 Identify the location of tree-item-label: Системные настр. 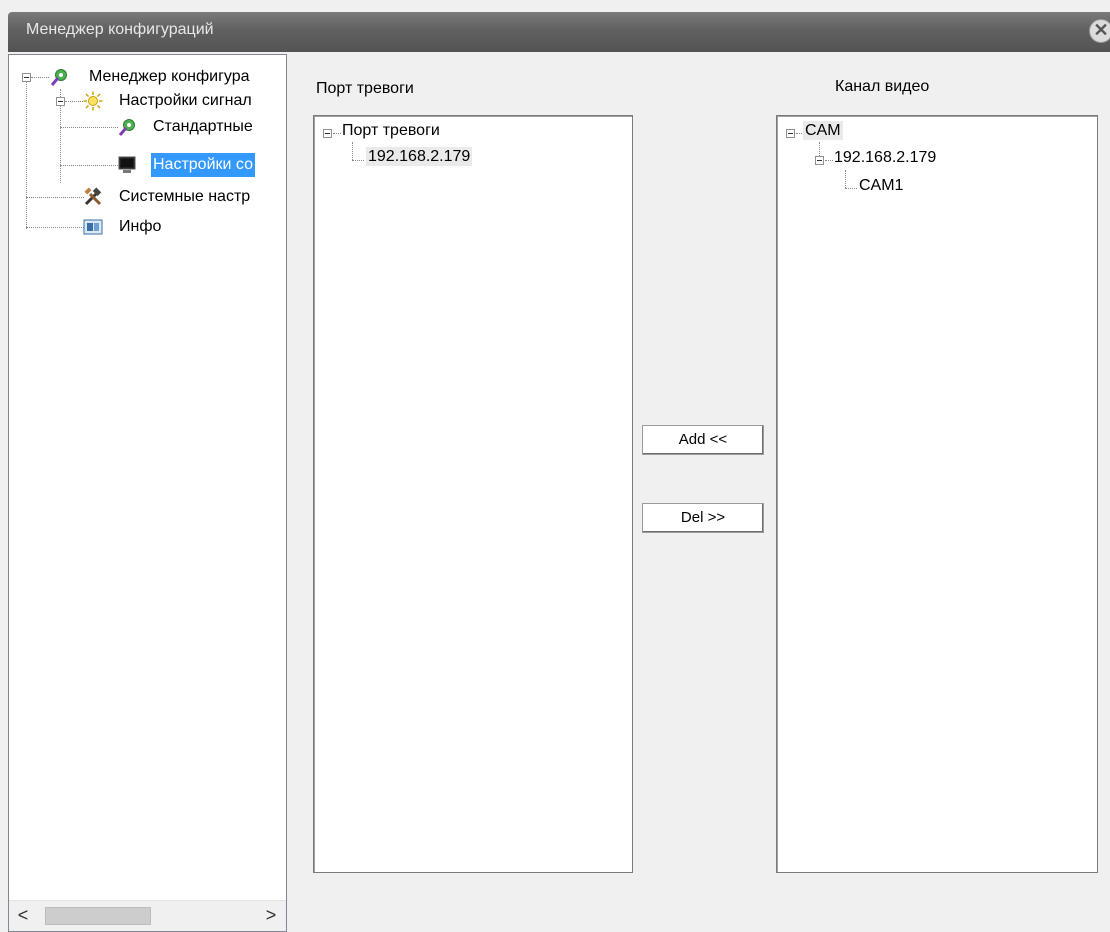
(185, 196).